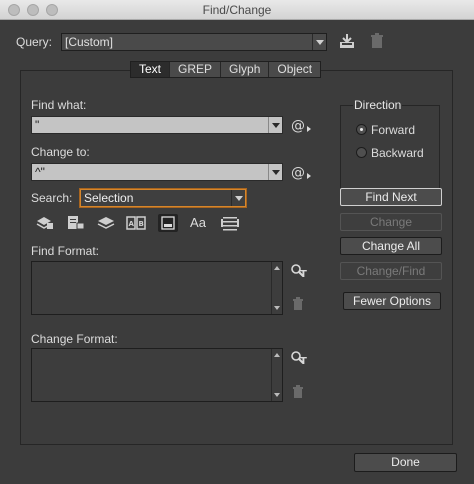  Describe the element at coordinates (59, 105) in the screenshot. I see `find-what-label: Find what:` at that location.